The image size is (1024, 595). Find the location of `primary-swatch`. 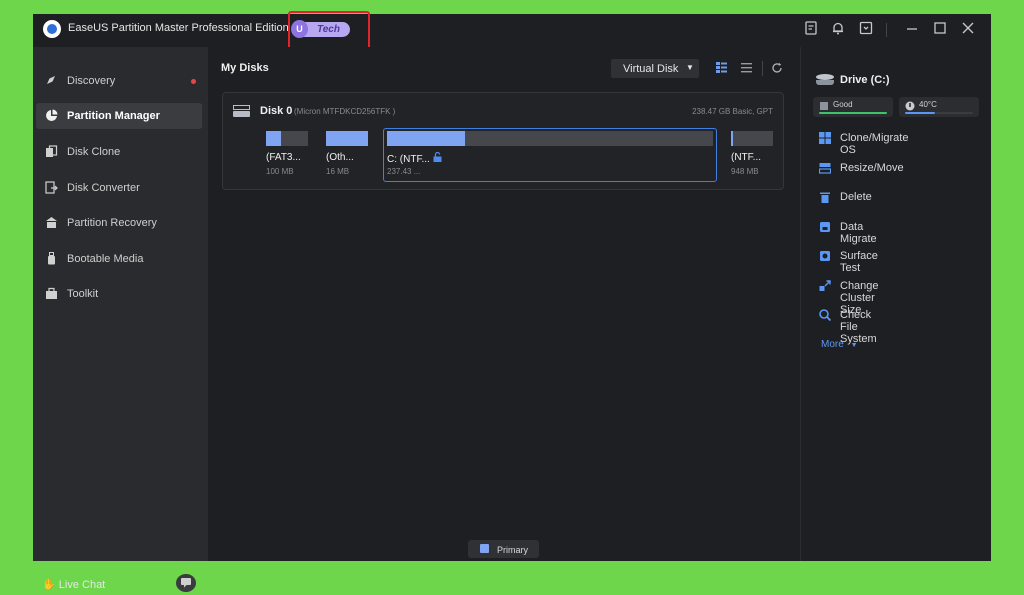

primary-swatch is located at coordinates (484, 548).